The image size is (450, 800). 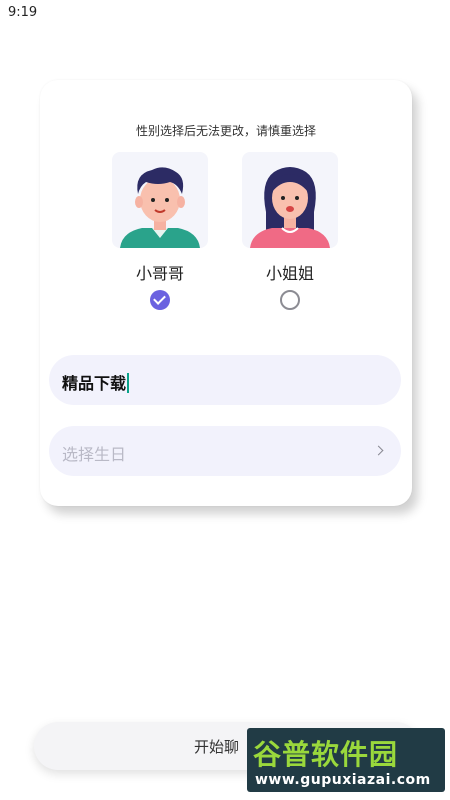 I want to click on start-button-label: 开始聊, so click(x=217, y=747).